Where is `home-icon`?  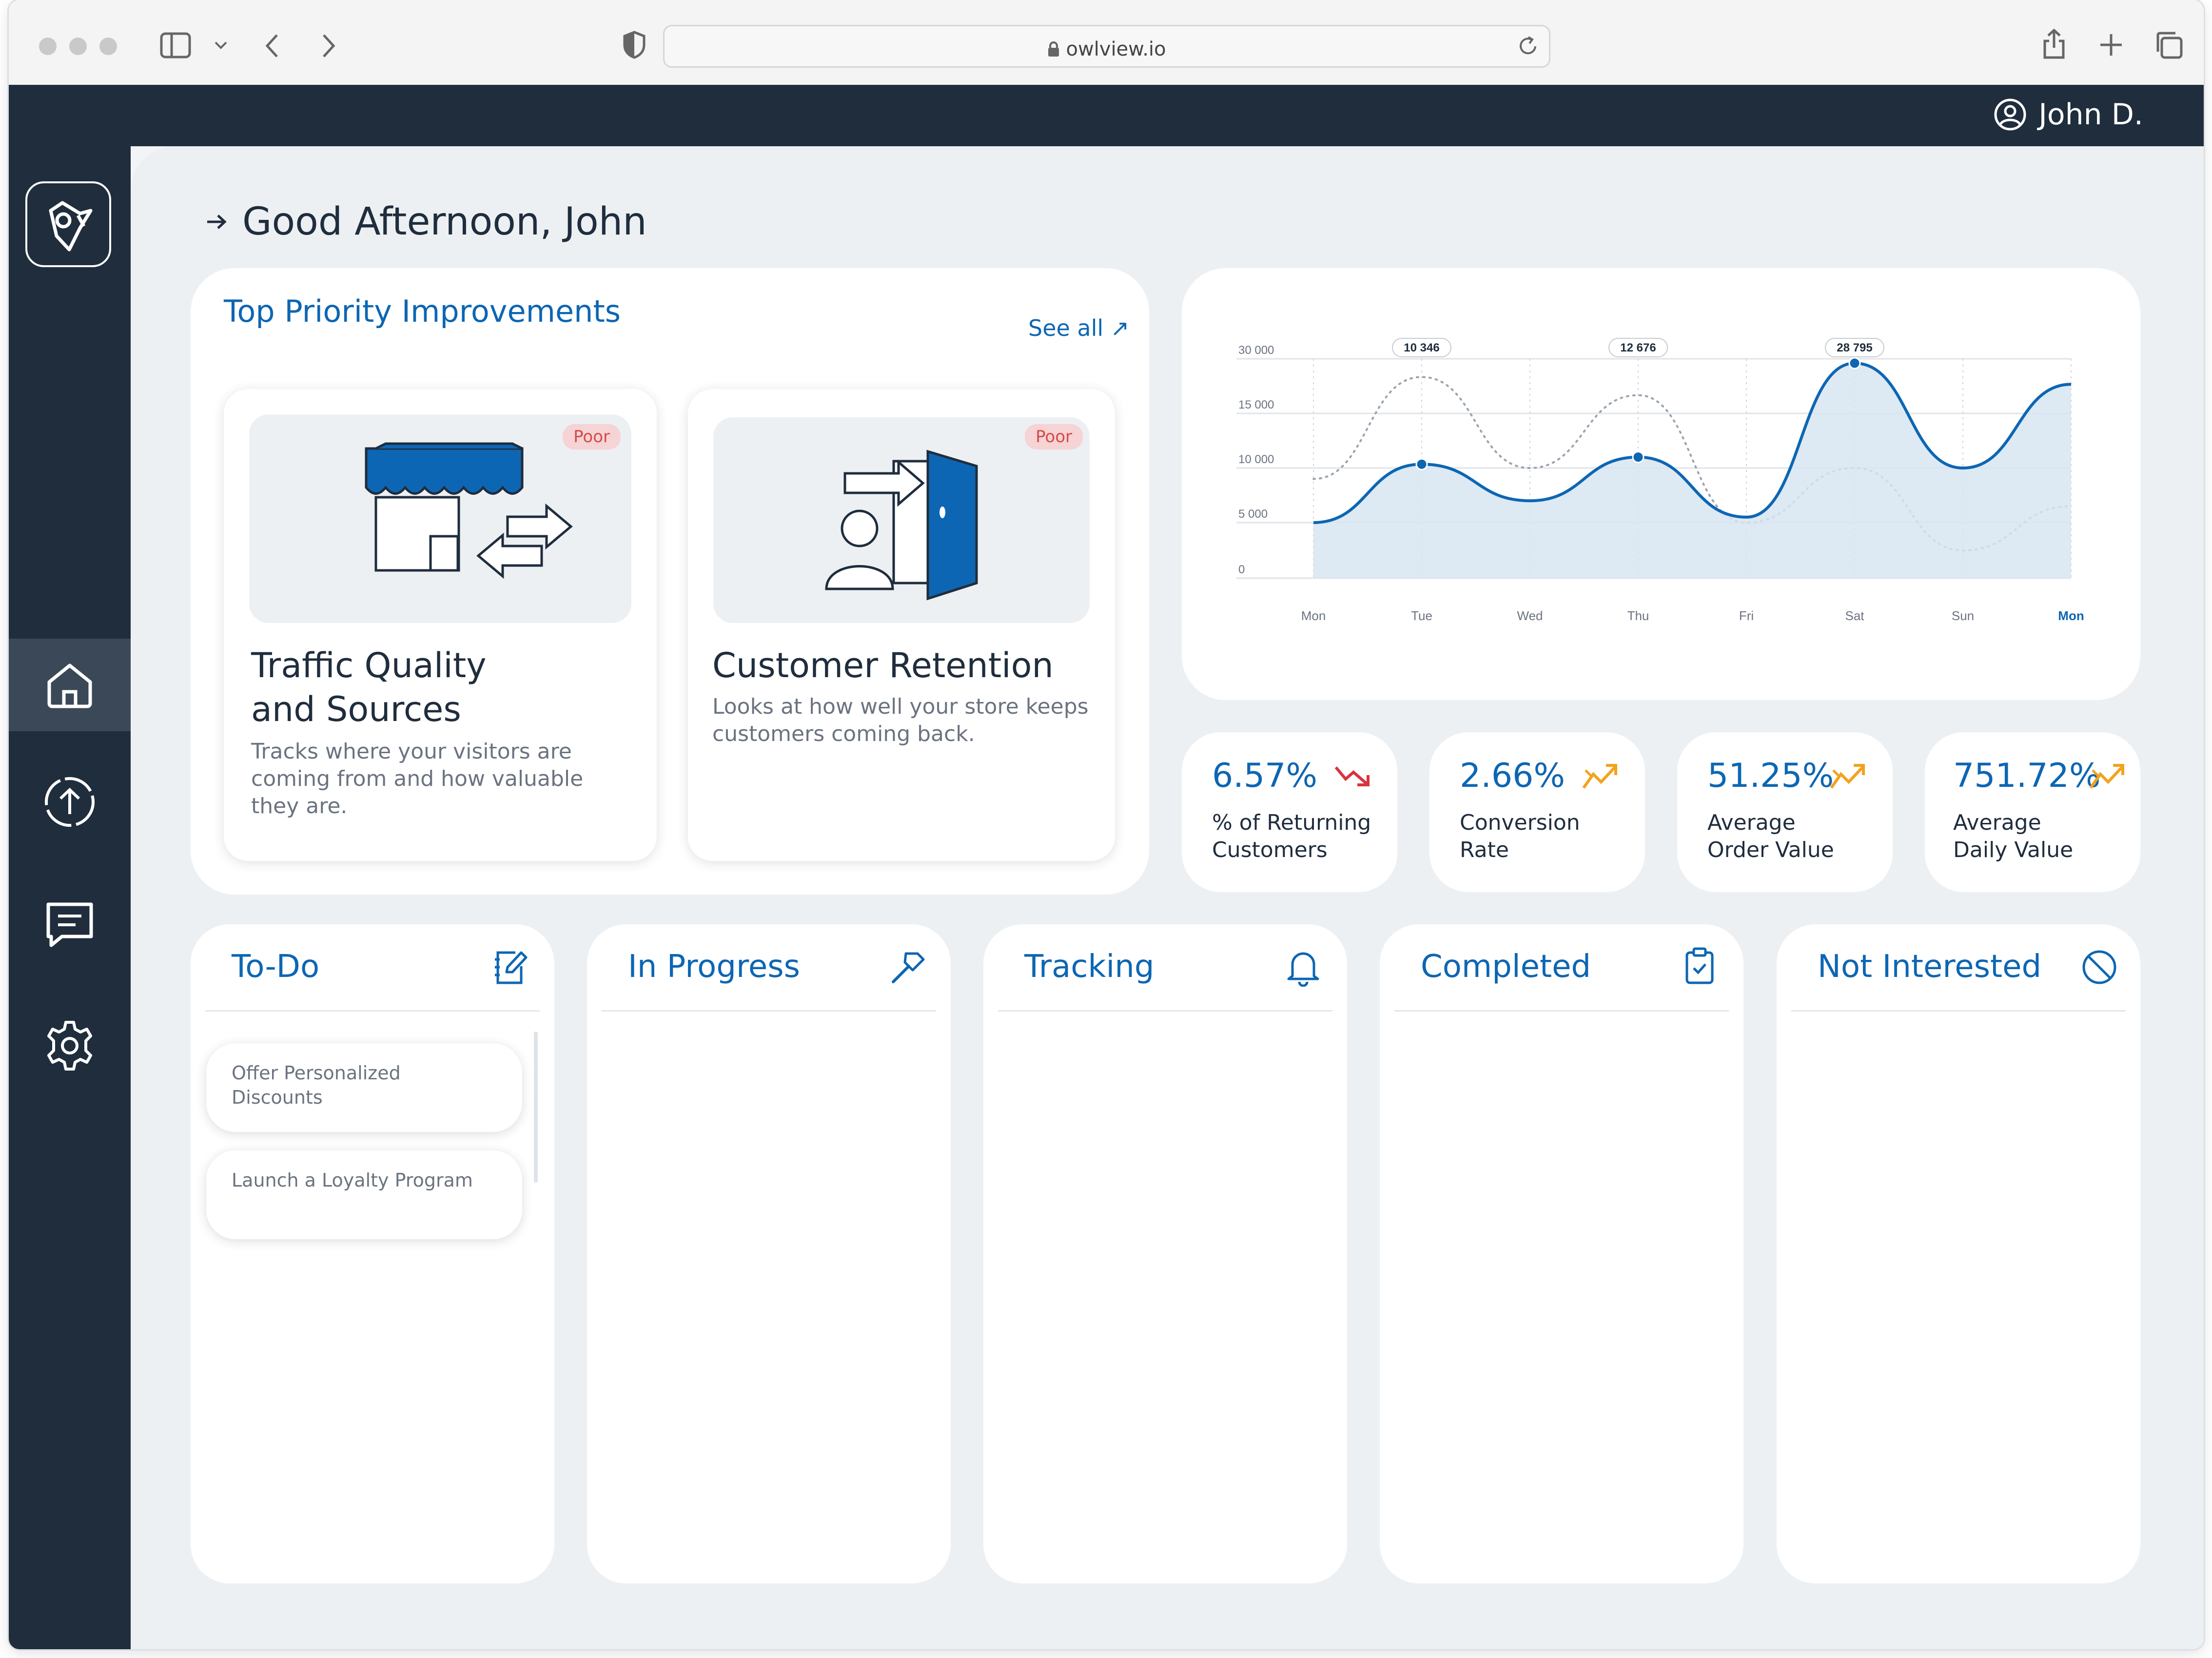 home-icon is located at coordinates (69, 685).